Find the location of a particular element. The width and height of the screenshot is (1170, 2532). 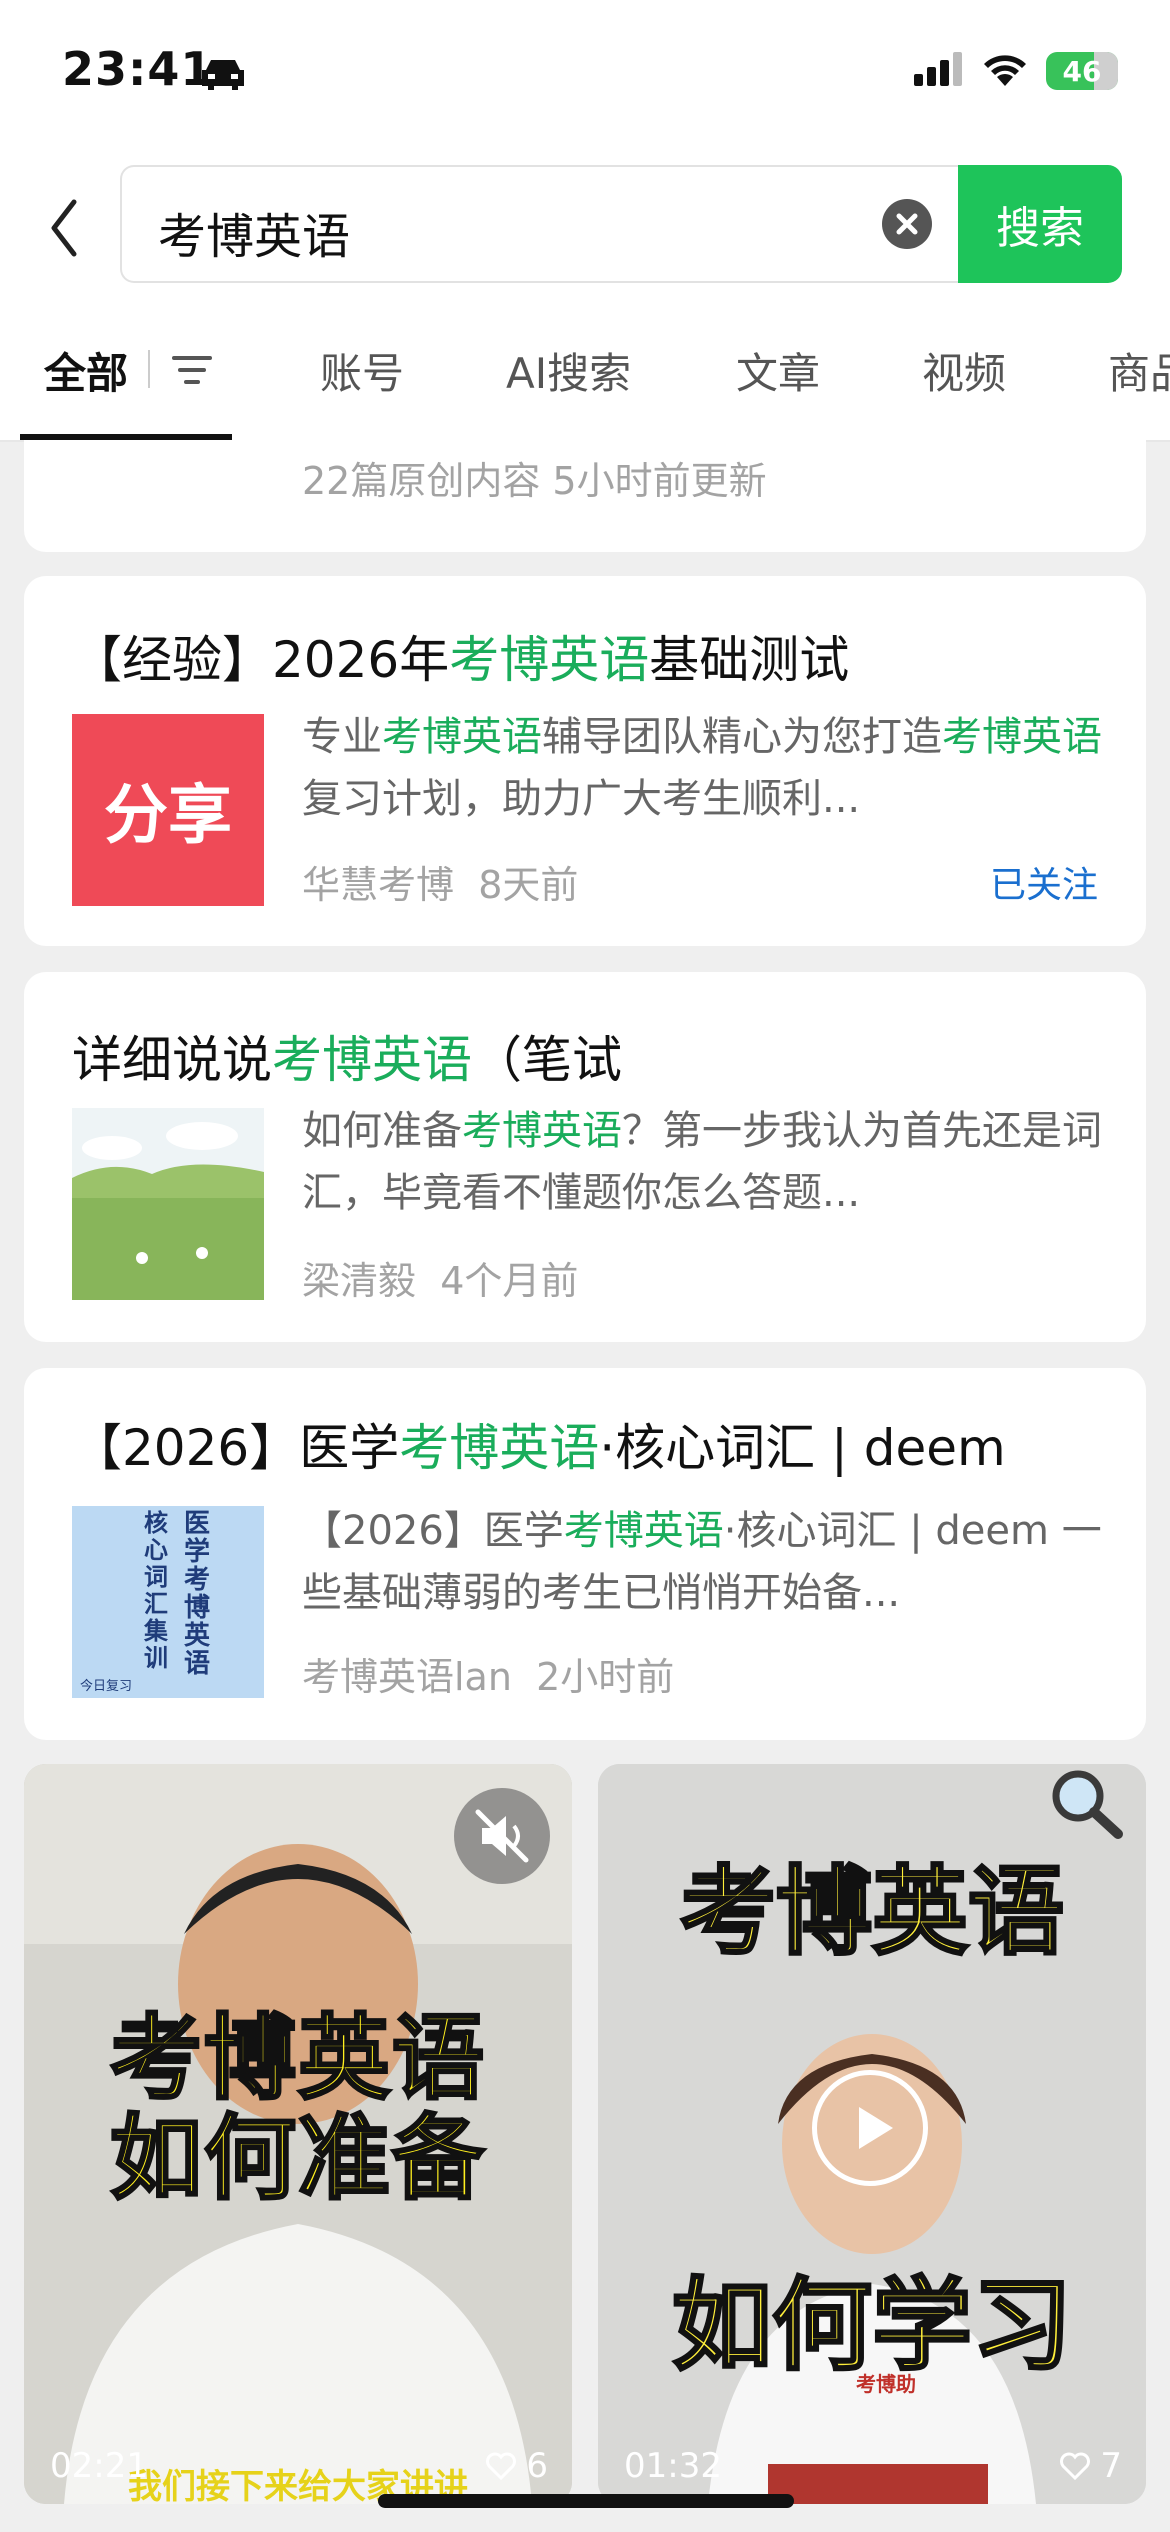

magnifier-icon is located at coordinates (1086, 1805).